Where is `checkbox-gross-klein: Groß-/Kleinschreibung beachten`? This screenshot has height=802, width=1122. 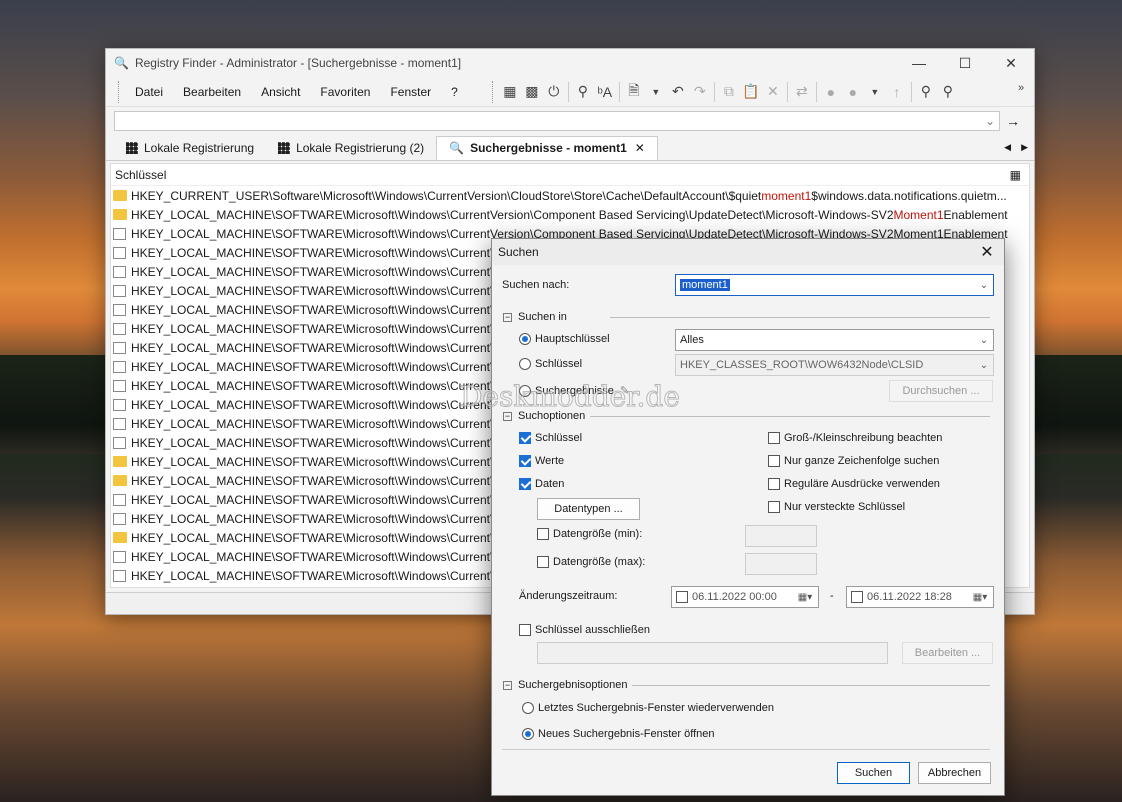 checkbox-gross-klein: Groß-/Kleinschreibung beachten is located at coordinates (855, 438).